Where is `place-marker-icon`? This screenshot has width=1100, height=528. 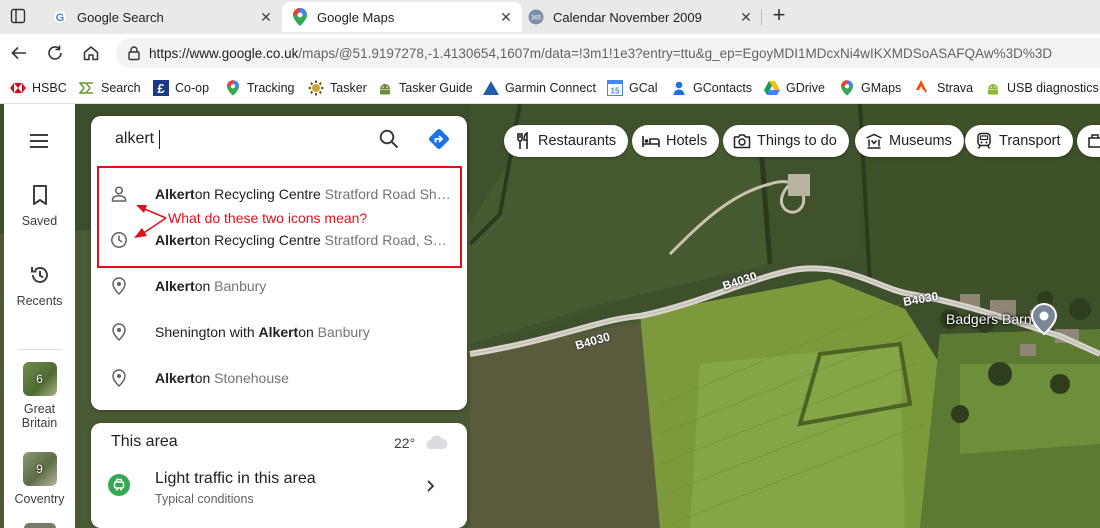
place-marker-icon is located at coordinates (1044, 319).